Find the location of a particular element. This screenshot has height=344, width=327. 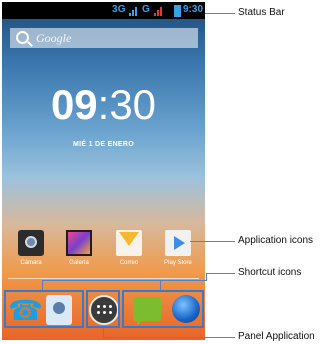

network-type: 3G is located at coordinates (119, 9).